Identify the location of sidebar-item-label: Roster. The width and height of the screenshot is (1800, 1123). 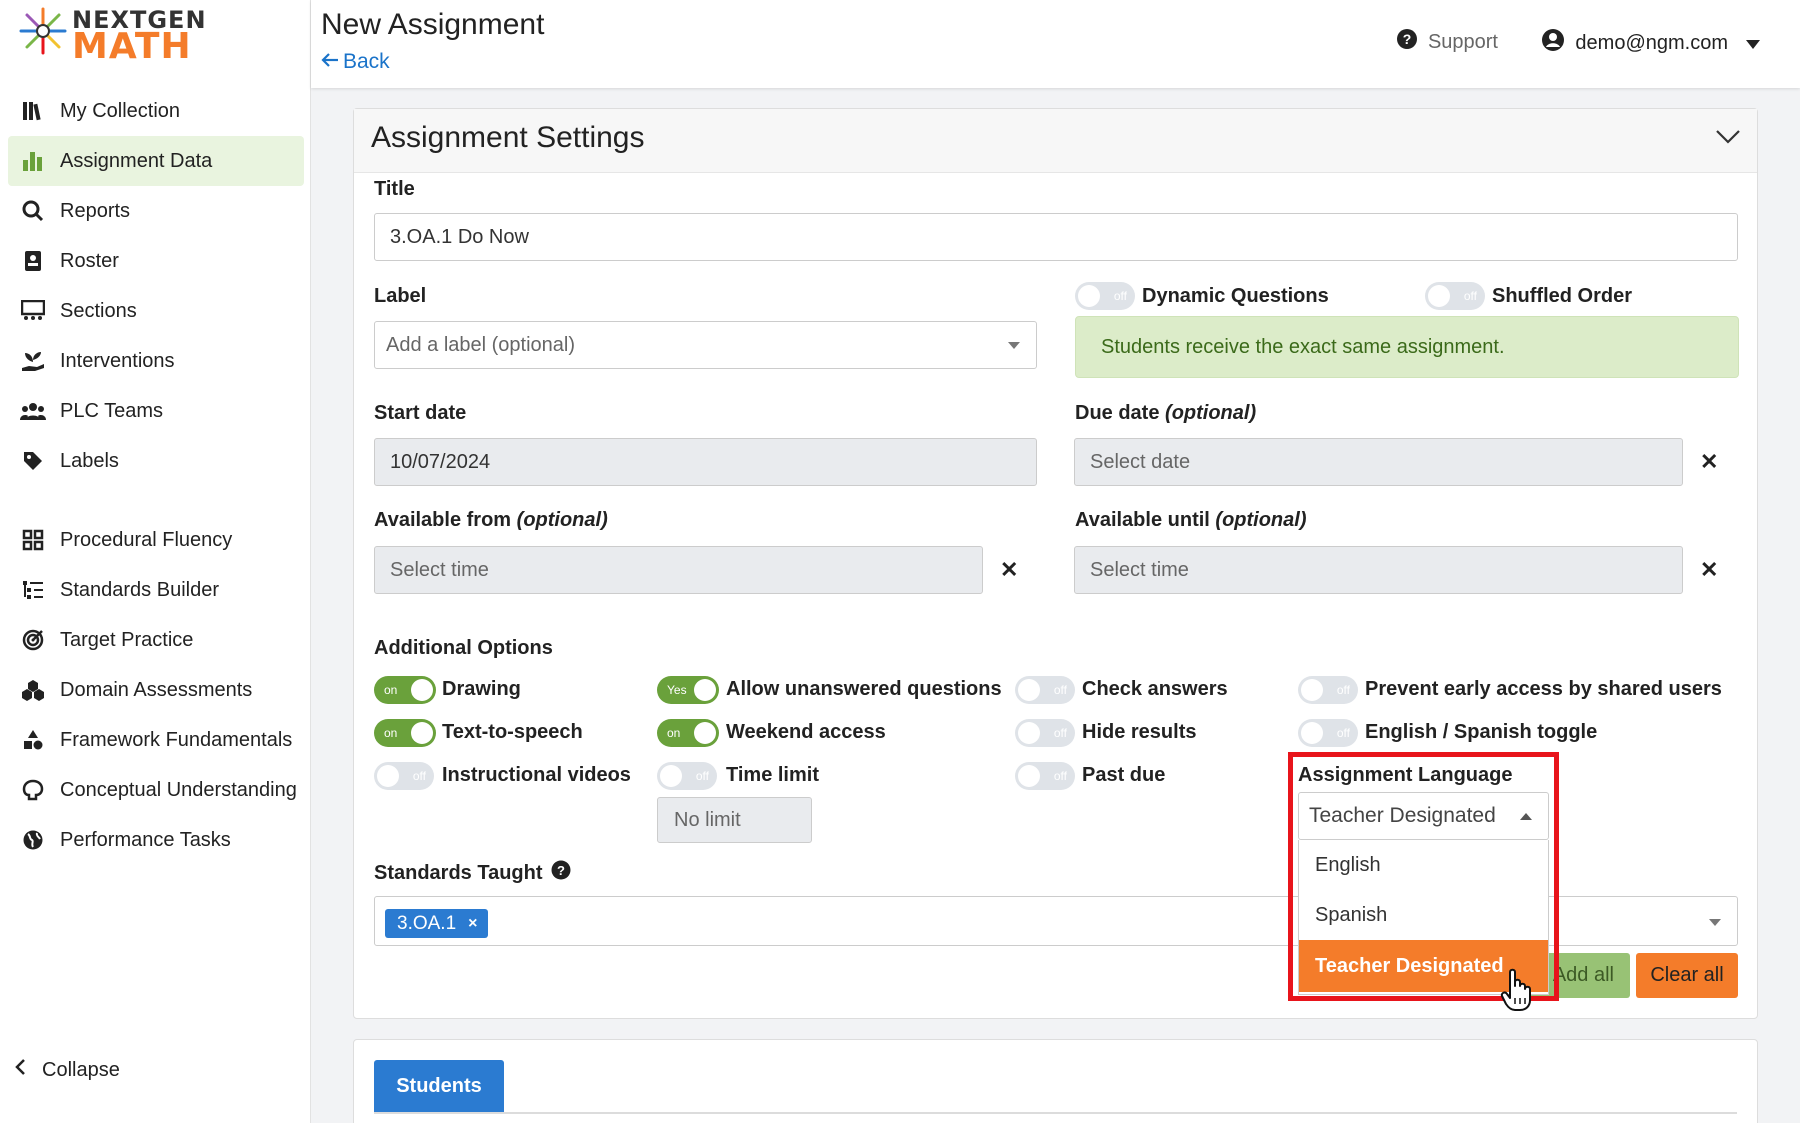
(89, 260).